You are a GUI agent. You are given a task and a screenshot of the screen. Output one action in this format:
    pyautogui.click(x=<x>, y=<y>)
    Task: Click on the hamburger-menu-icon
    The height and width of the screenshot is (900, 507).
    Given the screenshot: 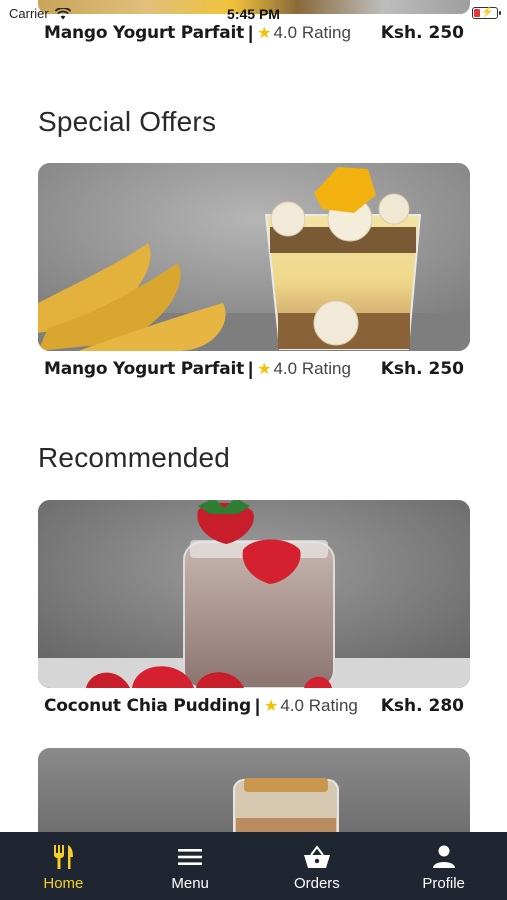 What is the action you would take?
    pyautogui.click(x=190, y=857)
    